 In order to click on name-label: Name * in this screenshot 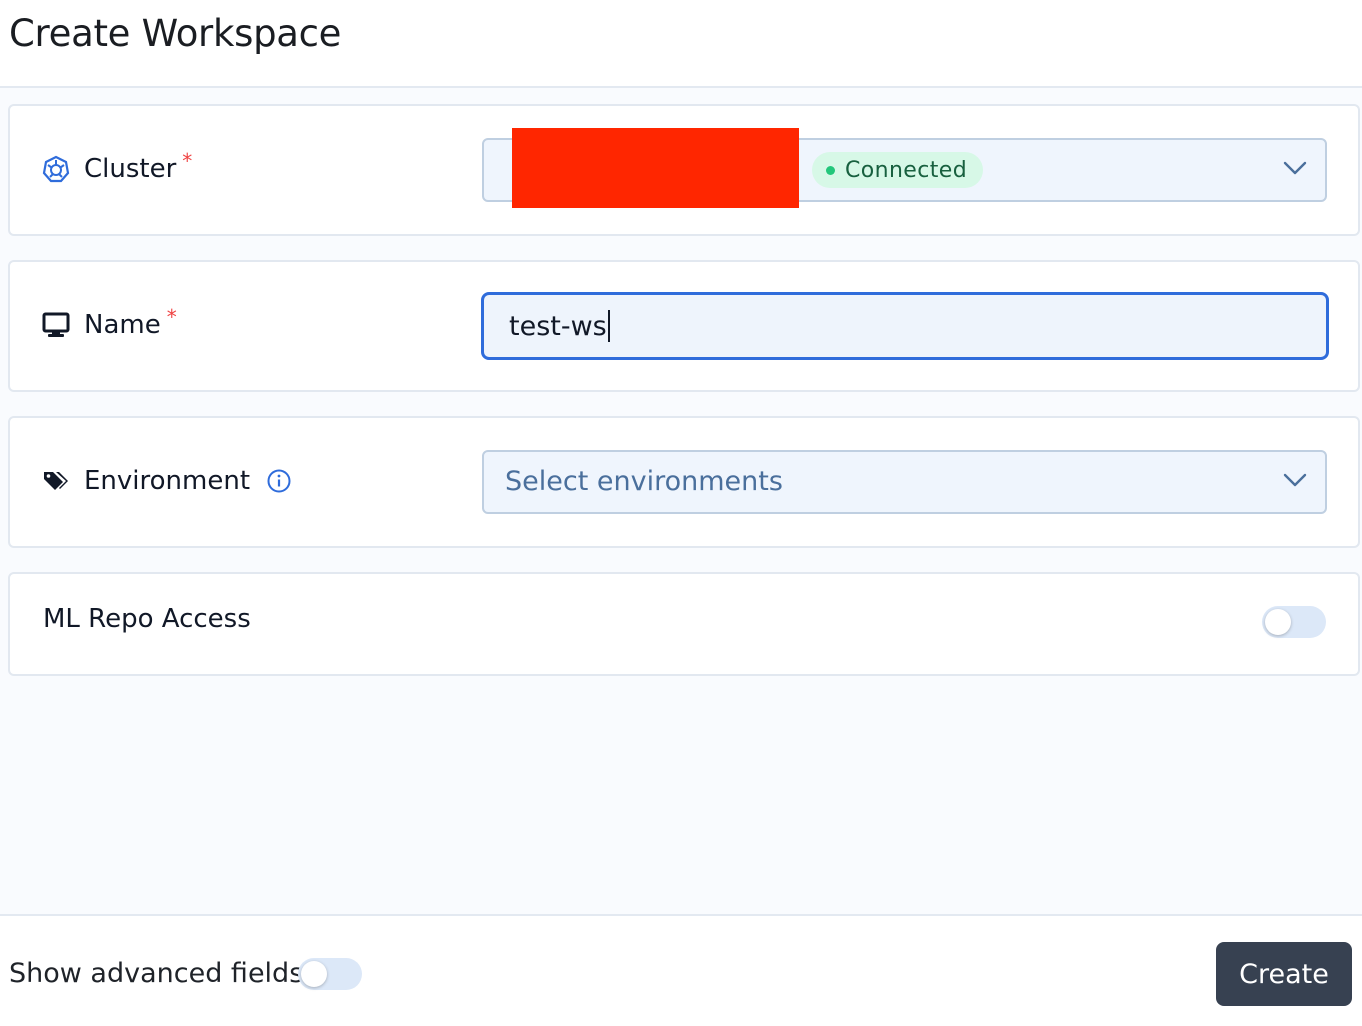, I will do `click(109, 322)`.